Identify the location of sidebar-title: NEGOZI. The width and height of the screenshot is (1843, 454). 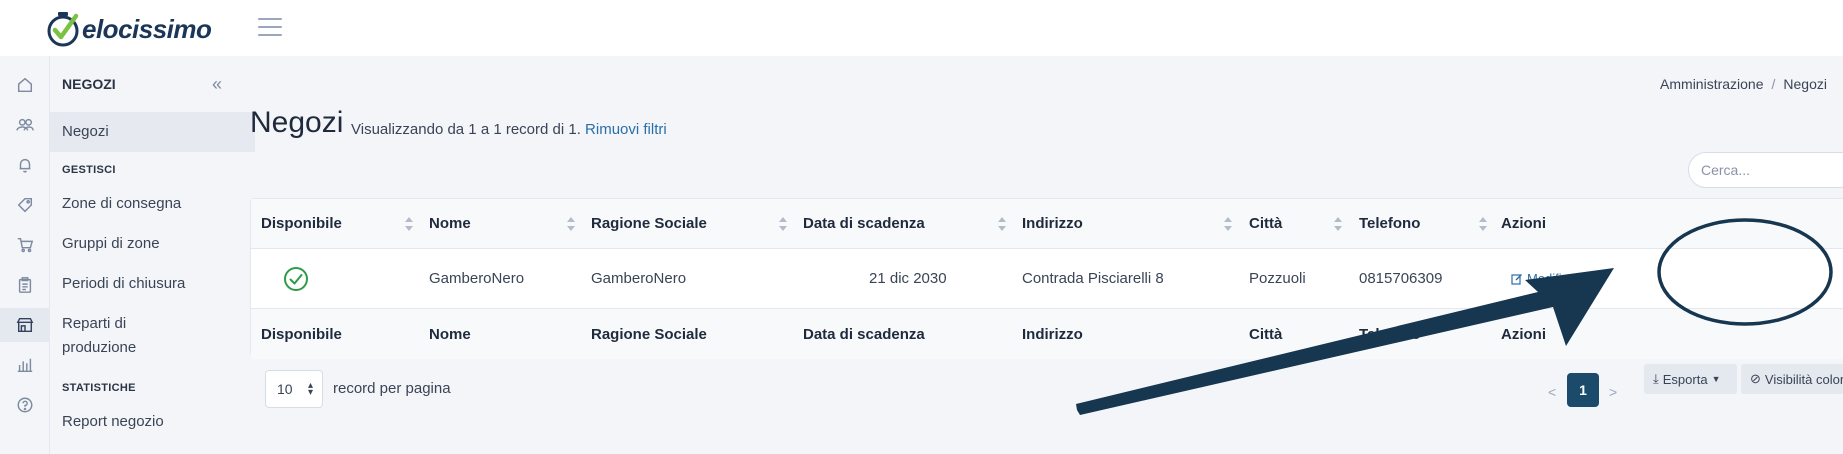
(89, 84).